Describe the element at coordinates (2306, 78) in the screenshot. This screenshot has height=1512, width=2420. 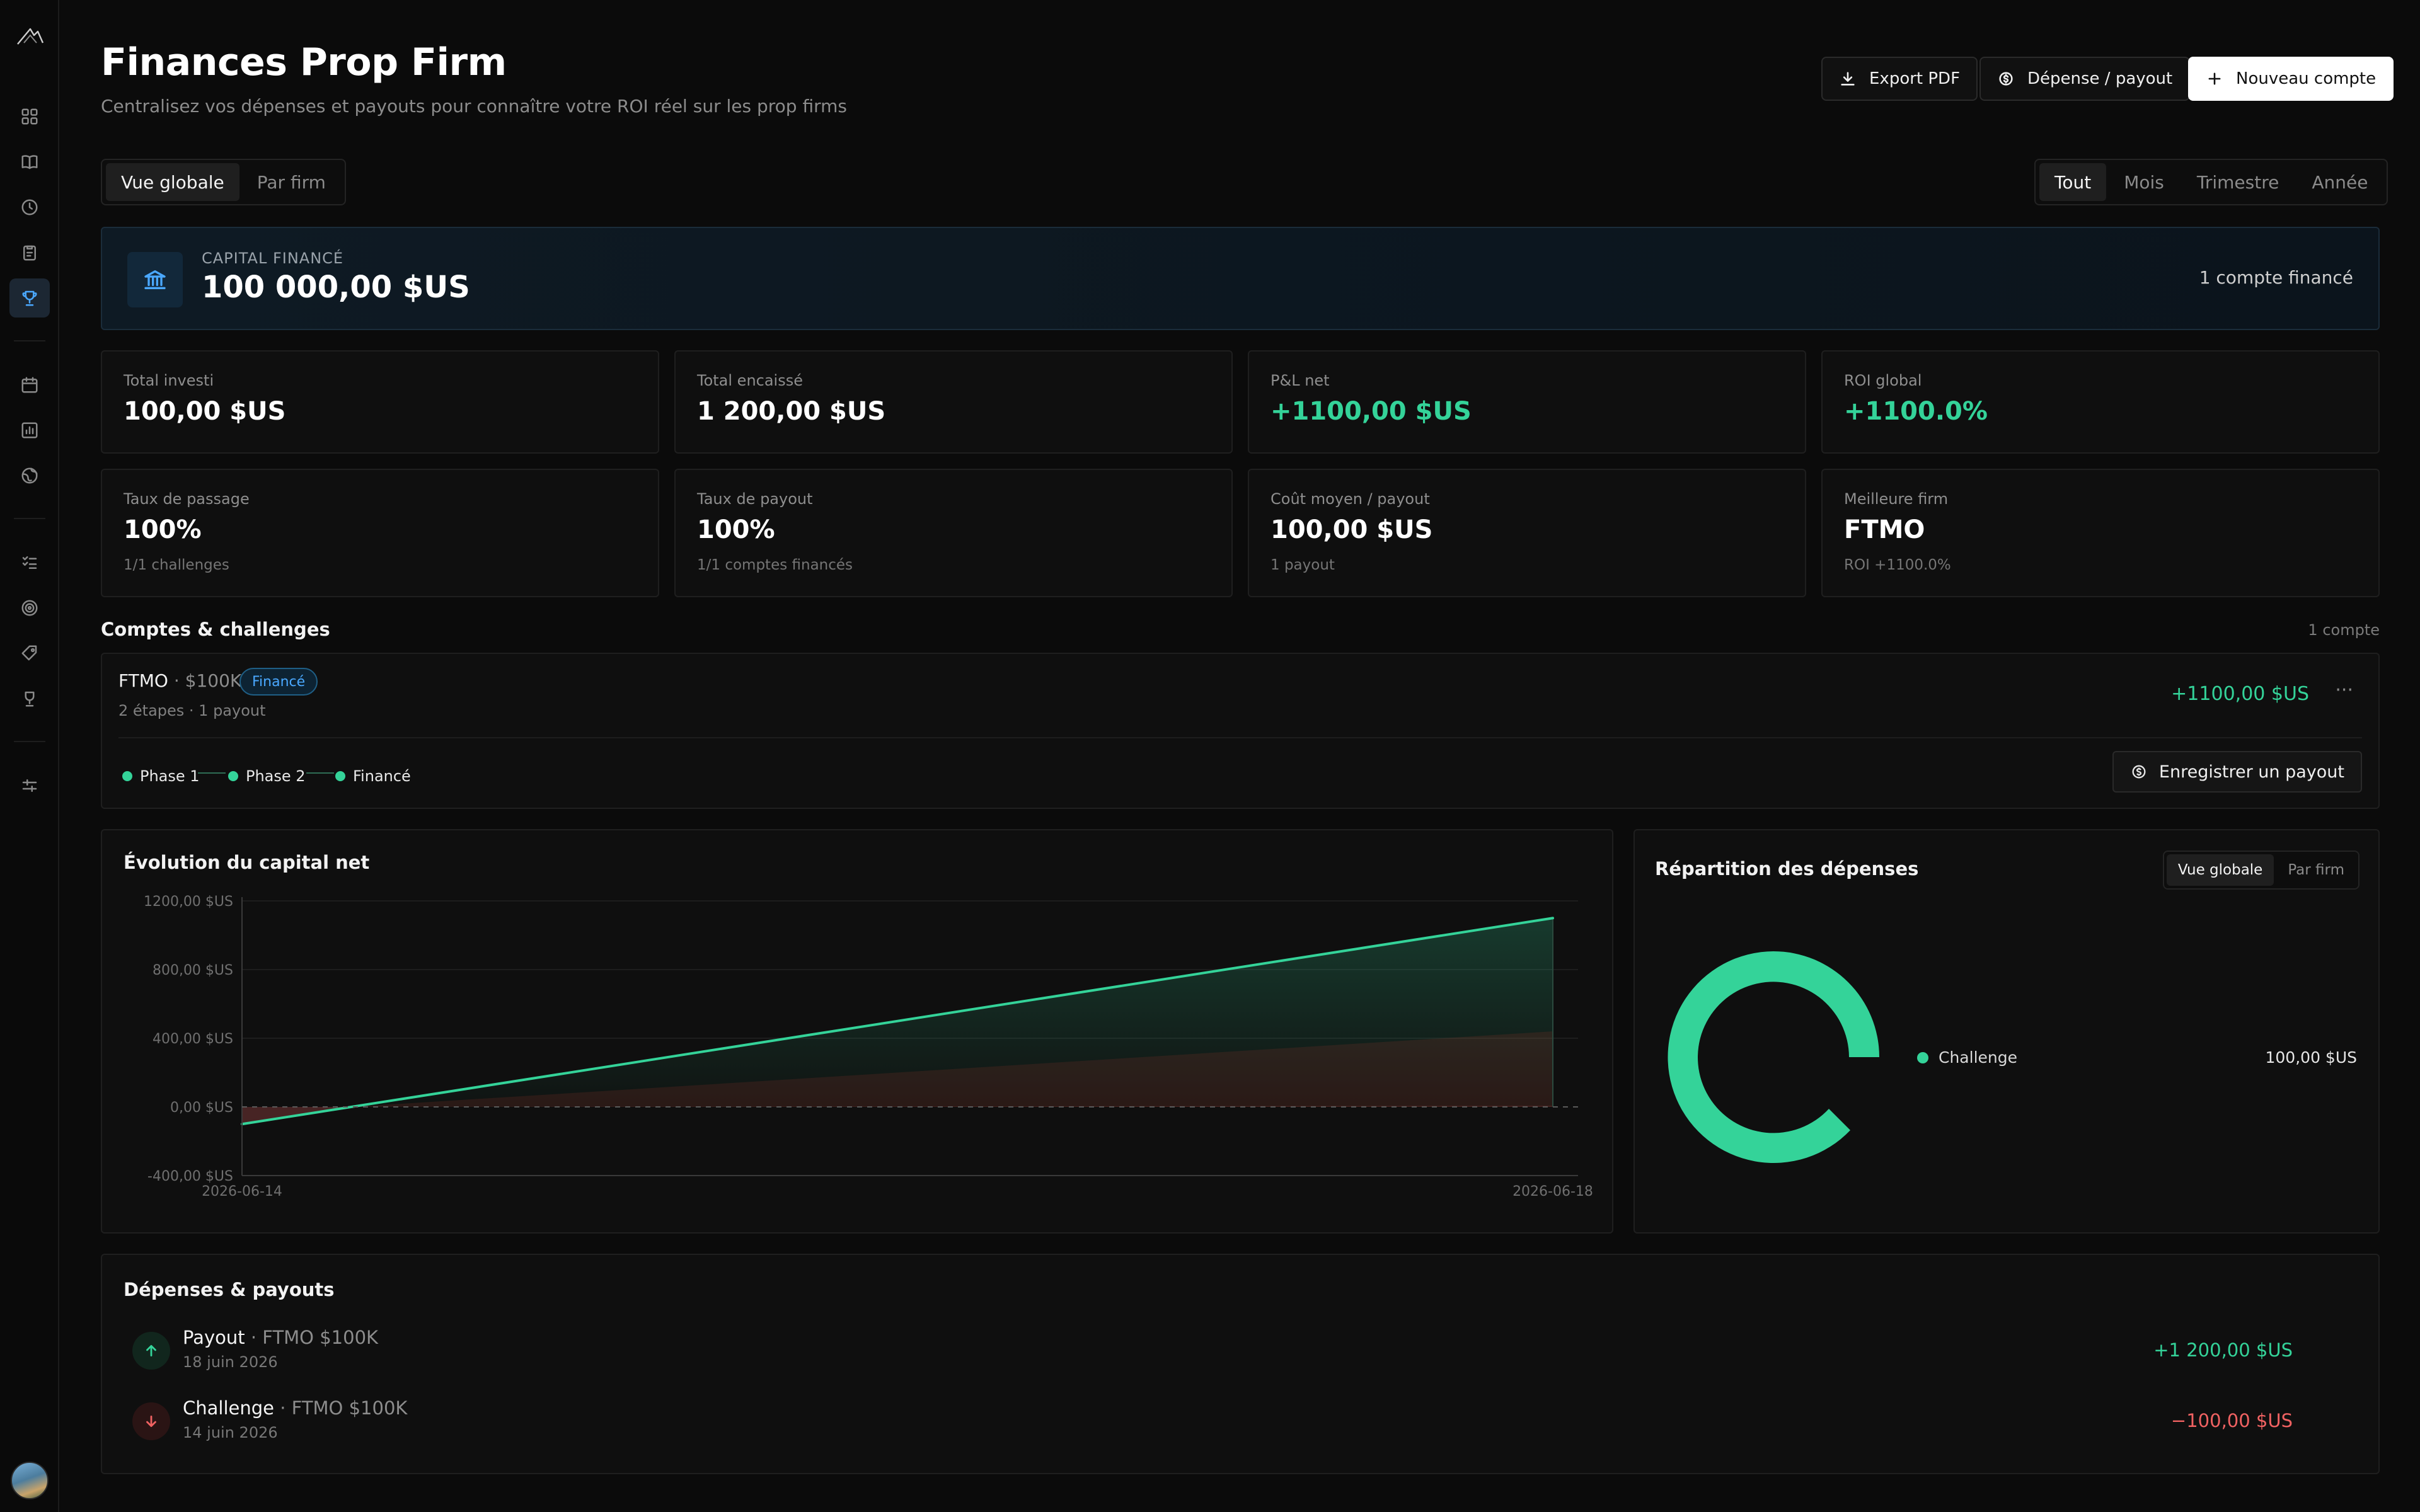
I see `new-account-label: Nouveau compte` at that location.